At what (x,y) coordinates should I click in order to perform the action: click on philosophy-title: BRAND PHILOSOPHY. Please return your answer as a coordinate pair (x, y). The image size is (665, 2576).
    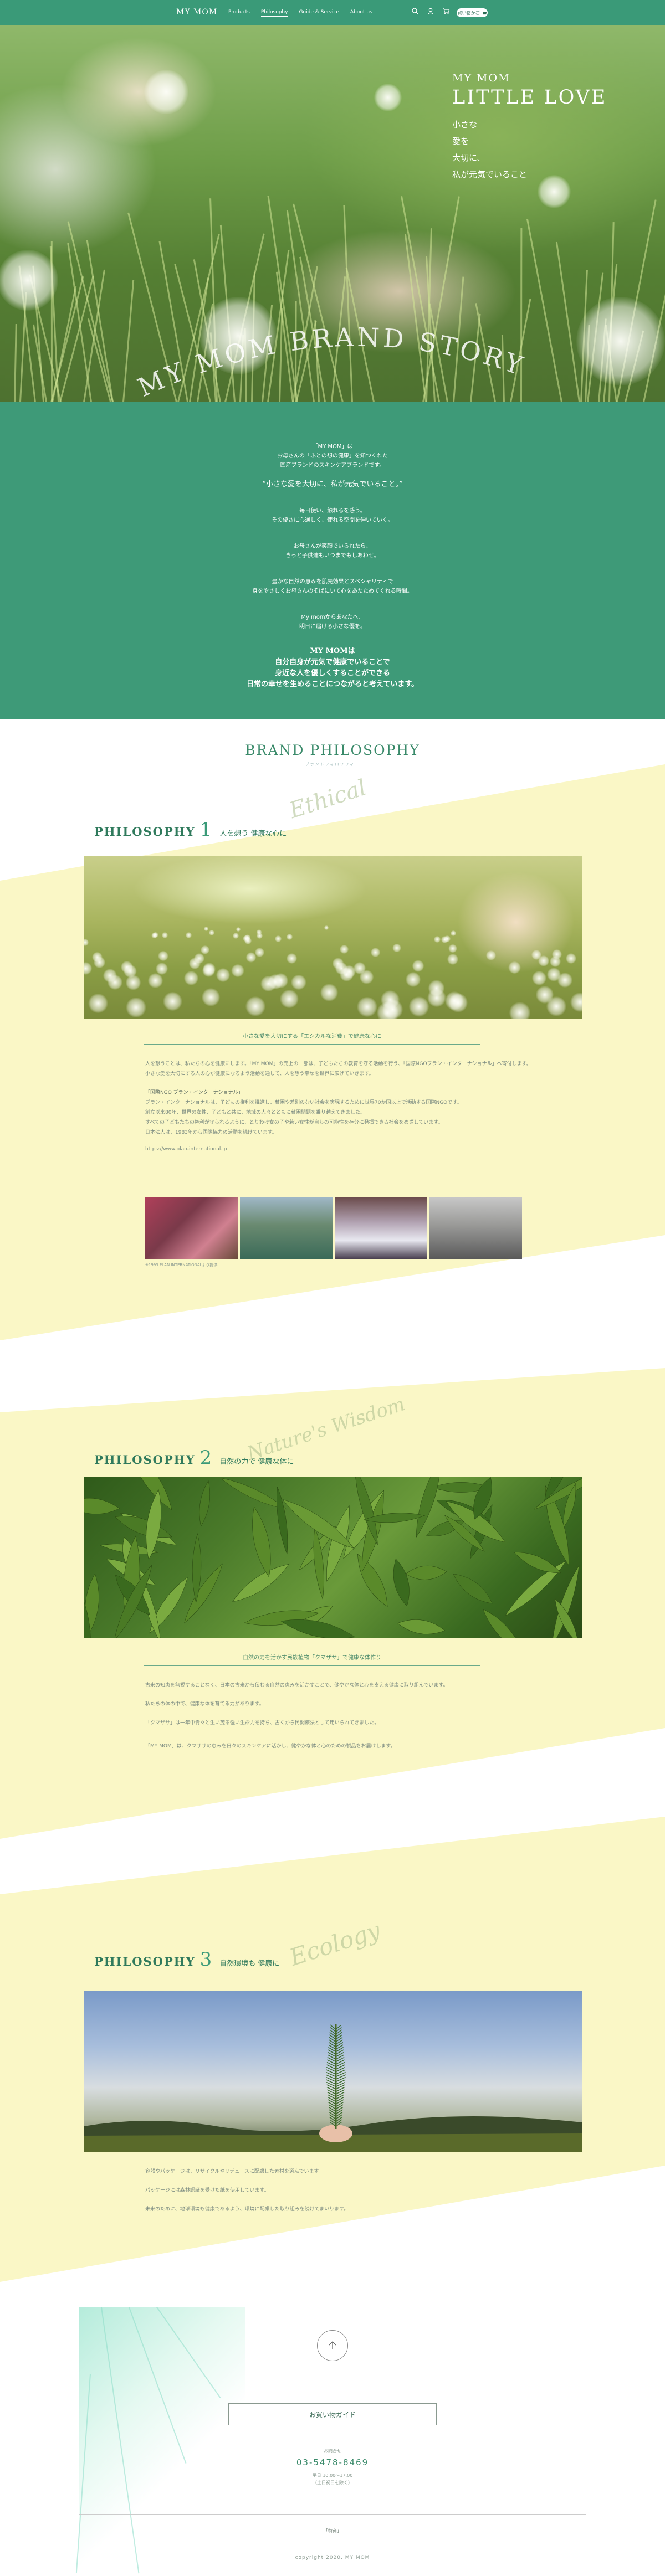
    Looking at the image, I should click on (332, 750).